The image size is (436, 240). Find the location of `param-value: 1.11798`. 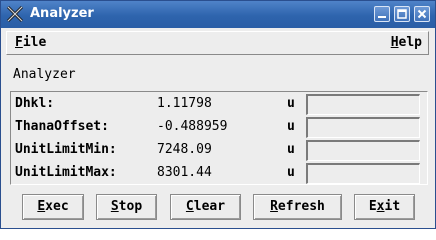

param-value: 1.11798 is located at coordinates (184, 103).